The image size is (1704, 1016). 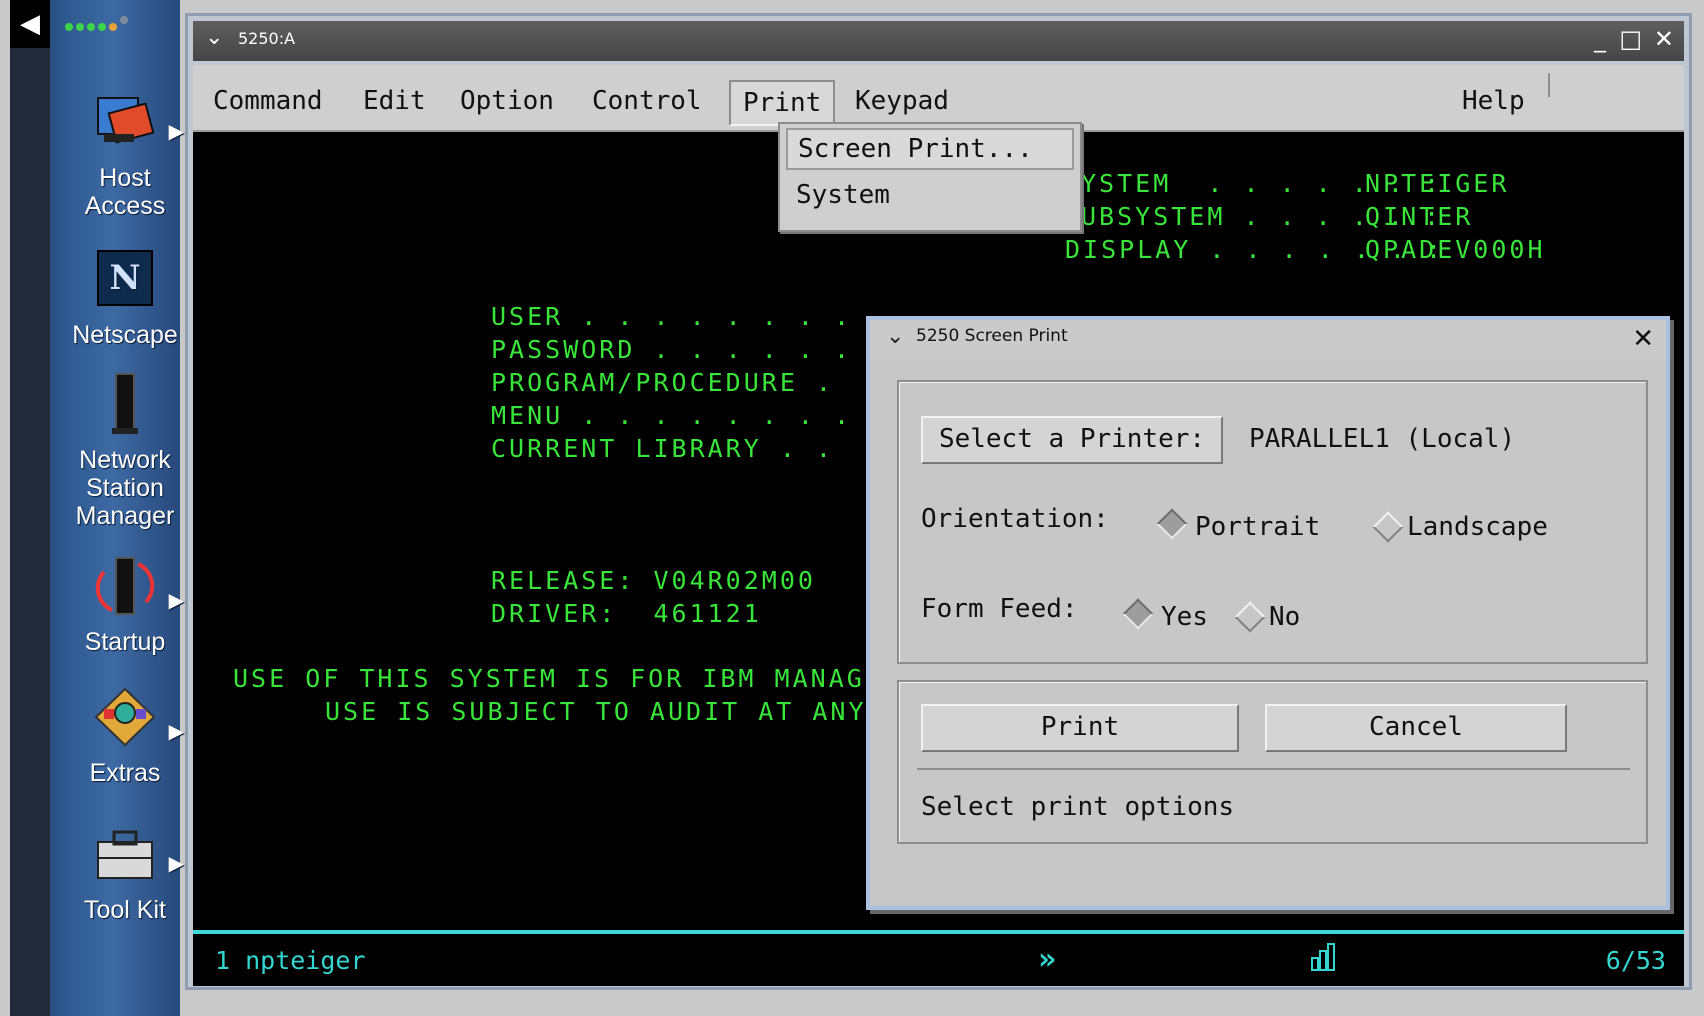 I want to click on program-field-label: PROGRAM/PROCEDURE ., so click(x=662, y=382).